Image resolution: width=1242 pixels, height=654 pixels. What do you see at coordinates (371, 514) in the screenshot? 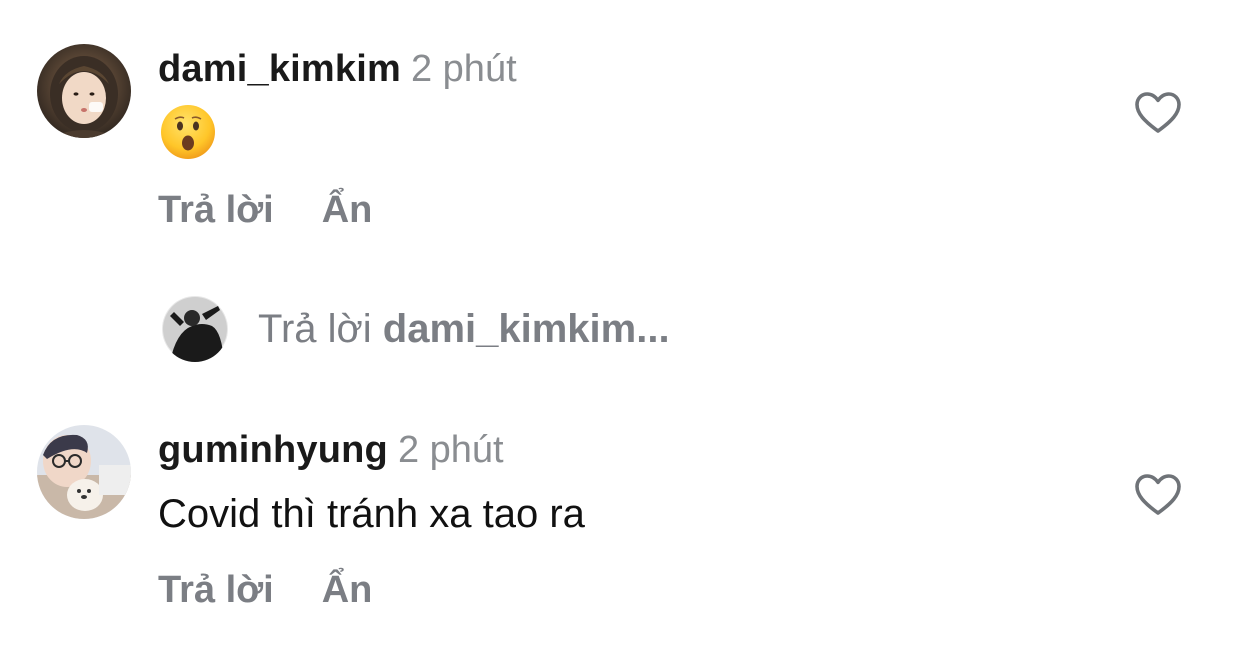
I see `comment-text: Covid thì tránh xa tao ra` at bounding box center [371, 514].